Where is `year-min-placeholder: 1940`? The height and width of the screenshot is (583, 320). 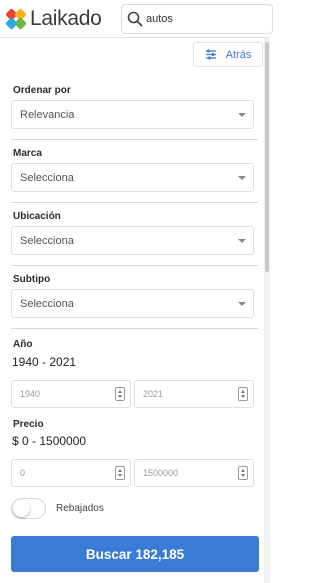 year-min-placeholder: 1940 is located at coordinates (30, 394).